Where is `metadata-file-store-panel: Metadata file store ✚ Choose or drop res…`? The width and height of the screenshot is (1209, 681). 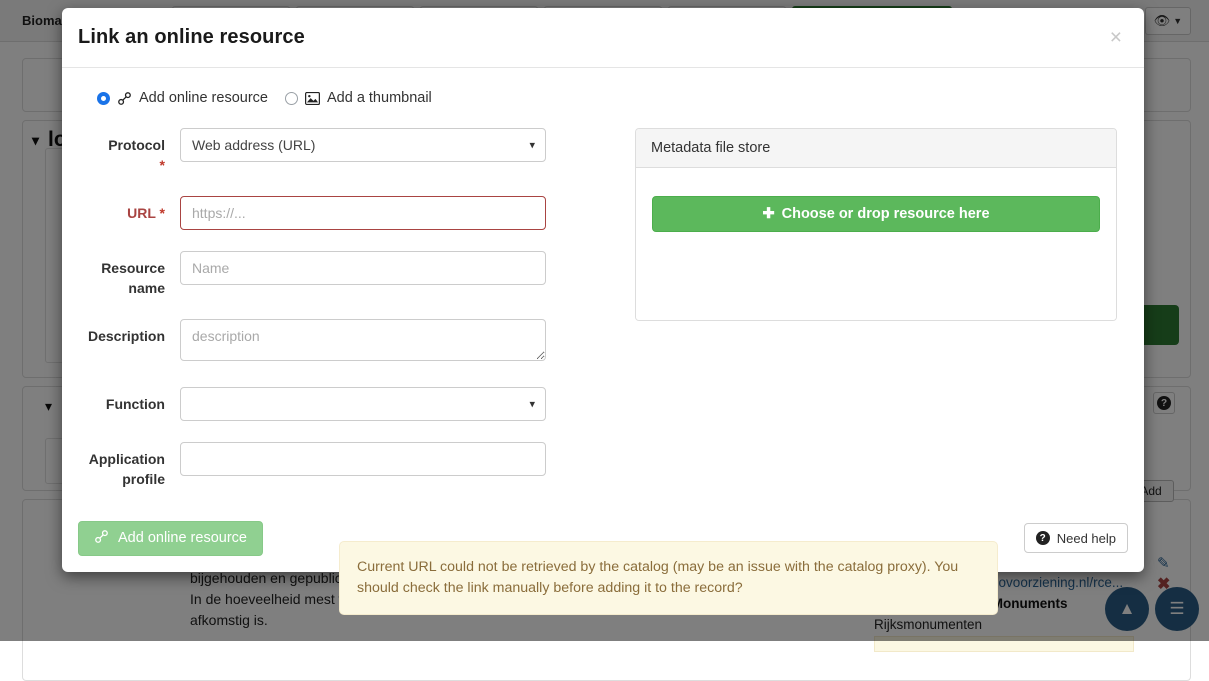 metadata-file-store-panel: Metadata file store ✚ Choose or drop res… is located at coordinates (876, 224).